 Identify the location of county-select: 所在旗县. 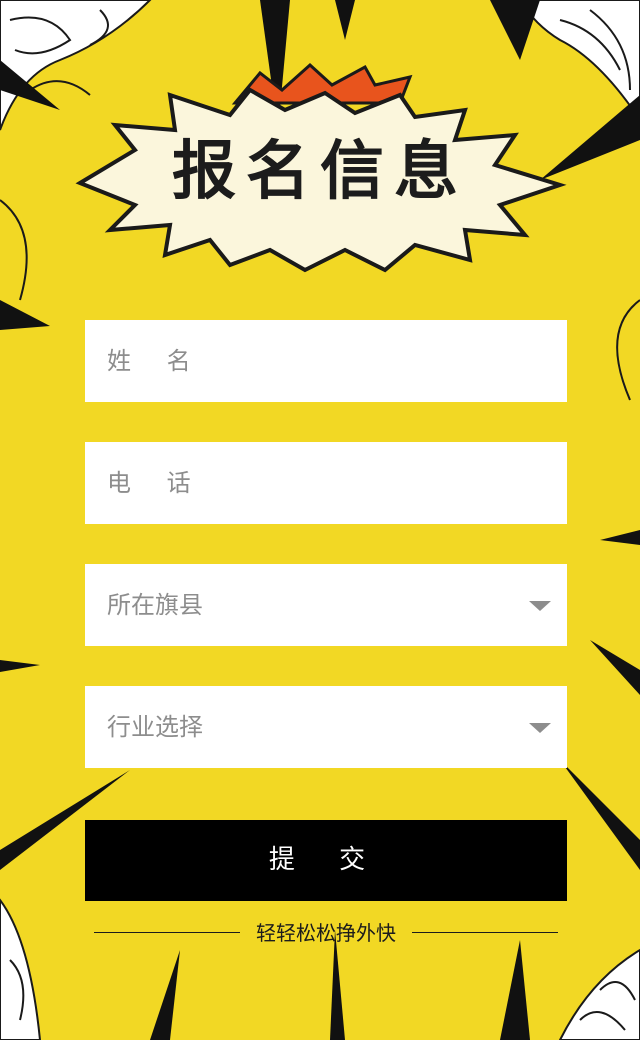
(326, 605).